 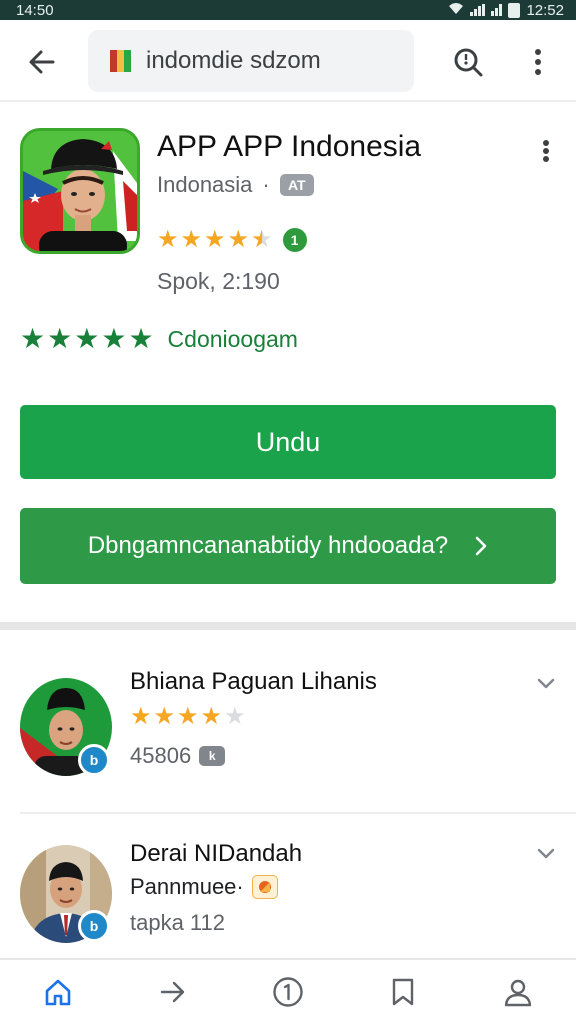 What do you see at coordinates (204, 185) in the screenshot?
I see `app-developer: Indonasia` at bounding box center [204, 185].